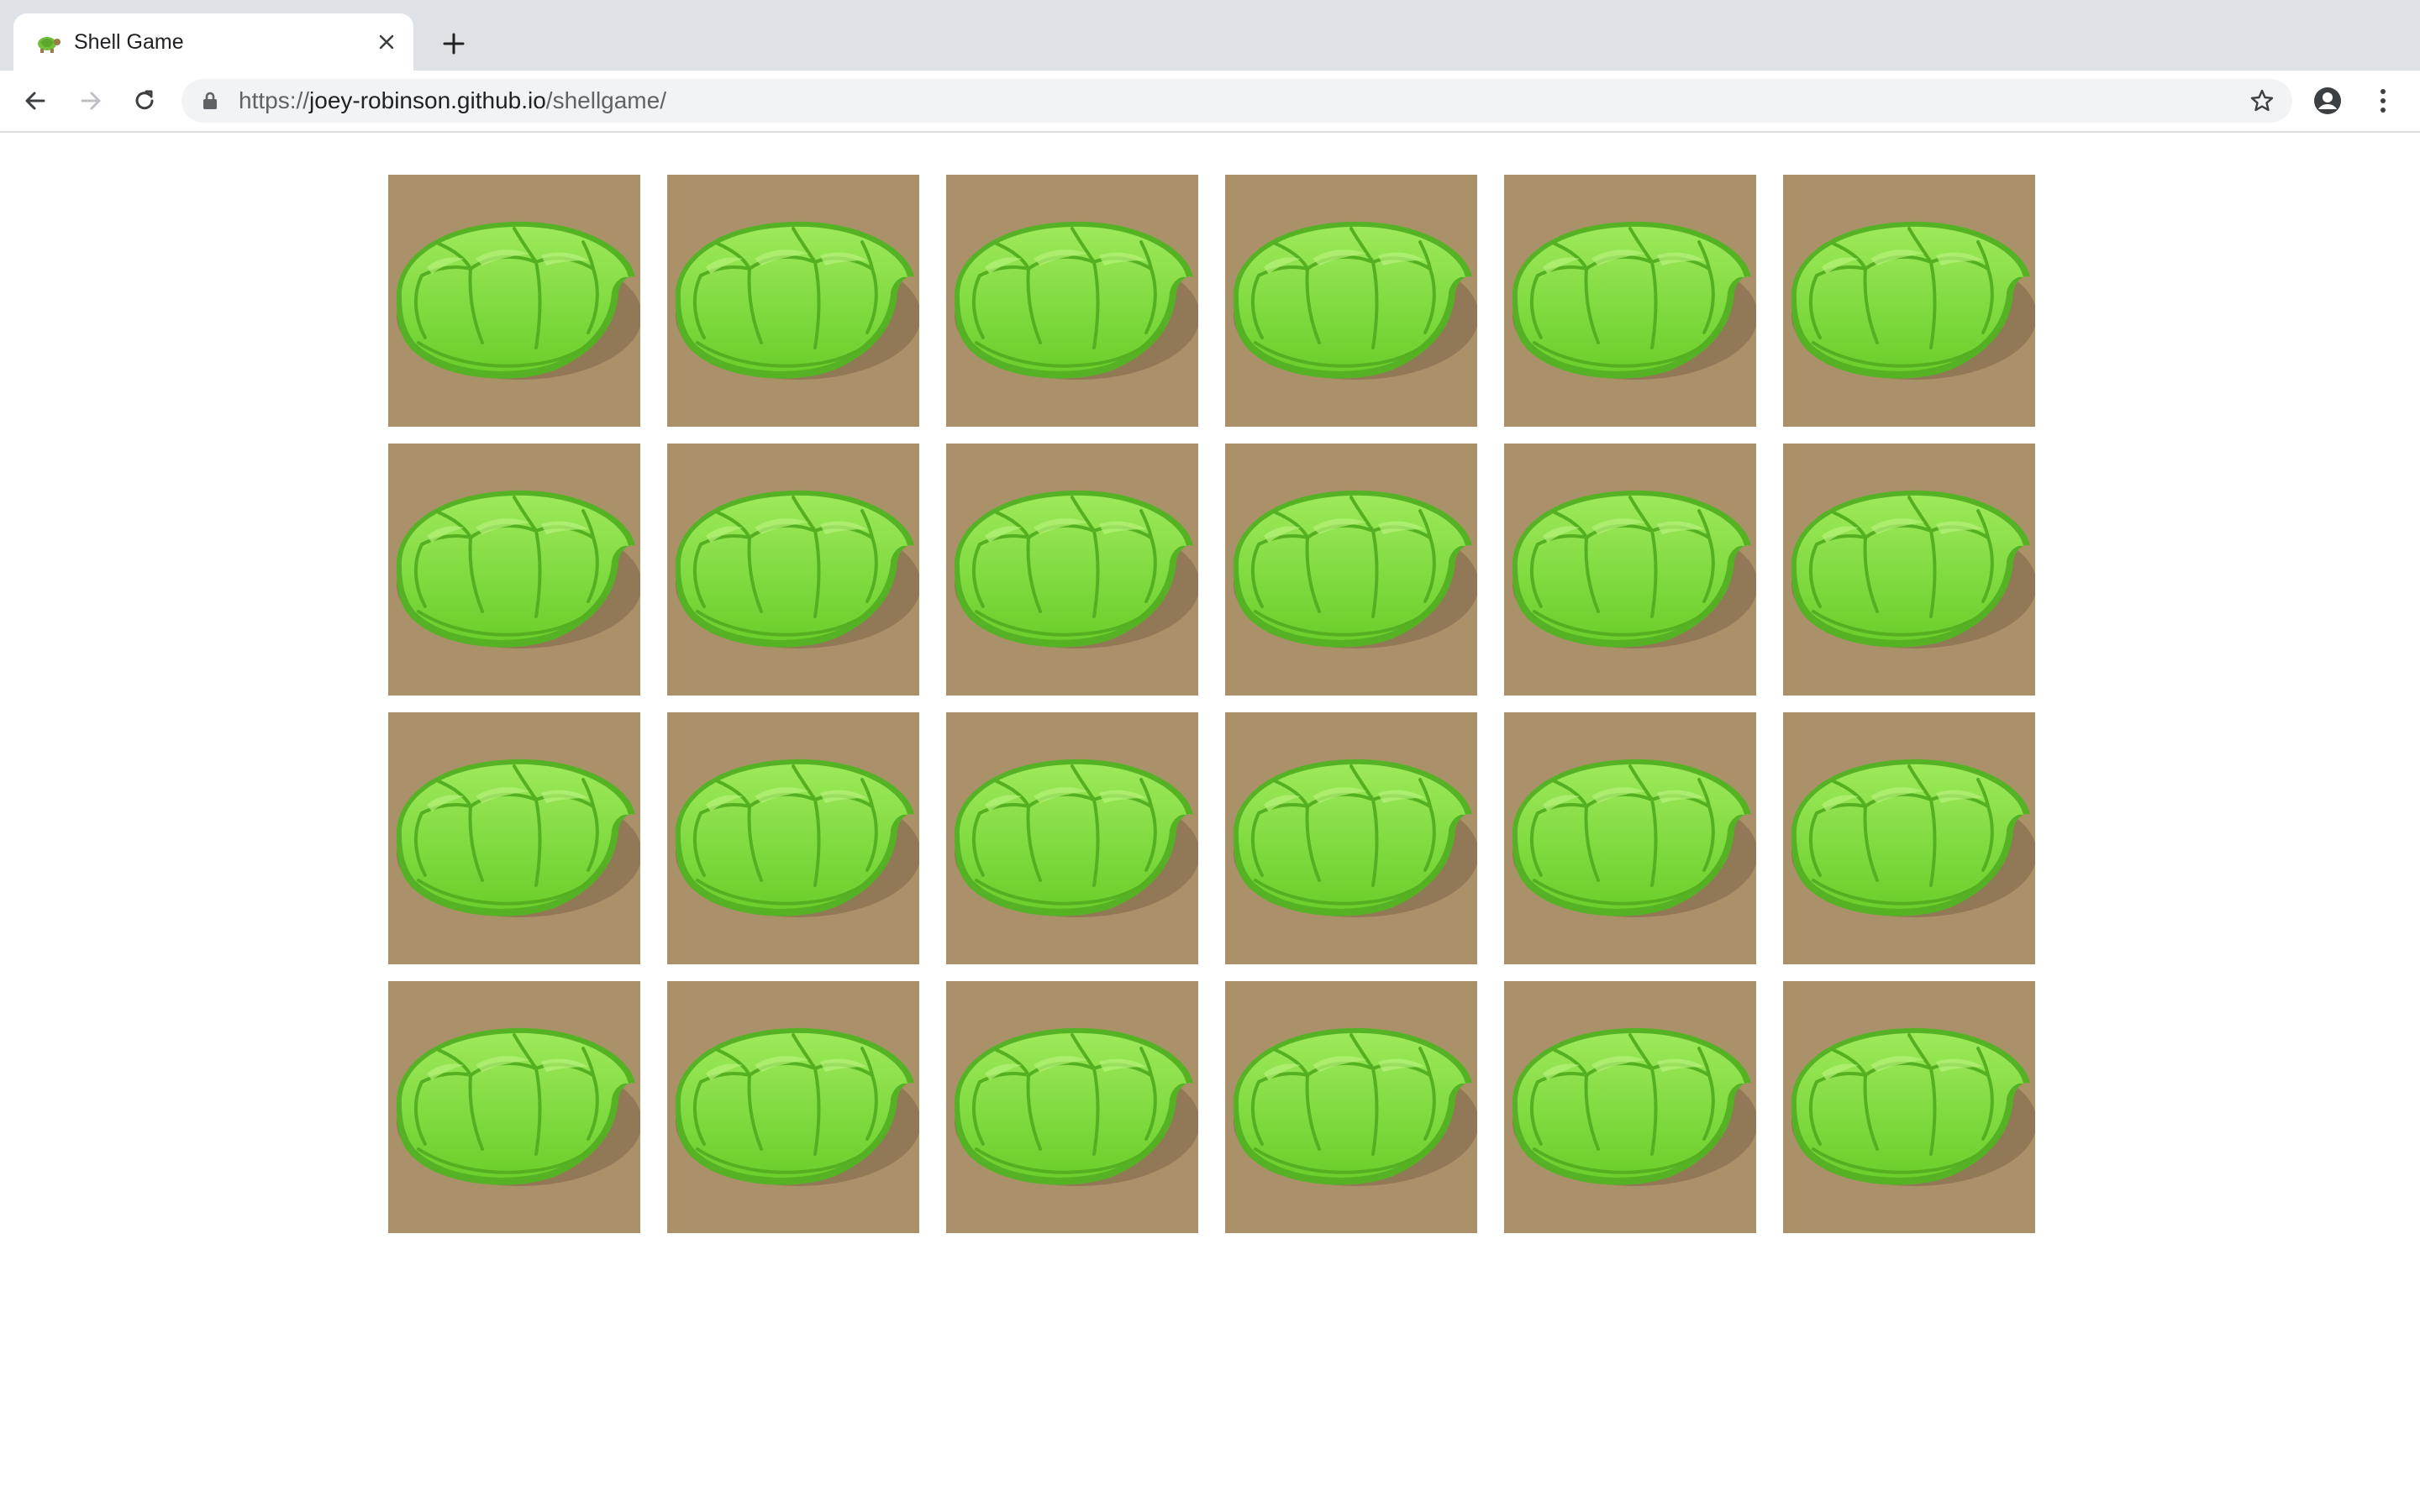 The image size is (2420, 1512). I want to click on profile-button, so click(2328, 100).